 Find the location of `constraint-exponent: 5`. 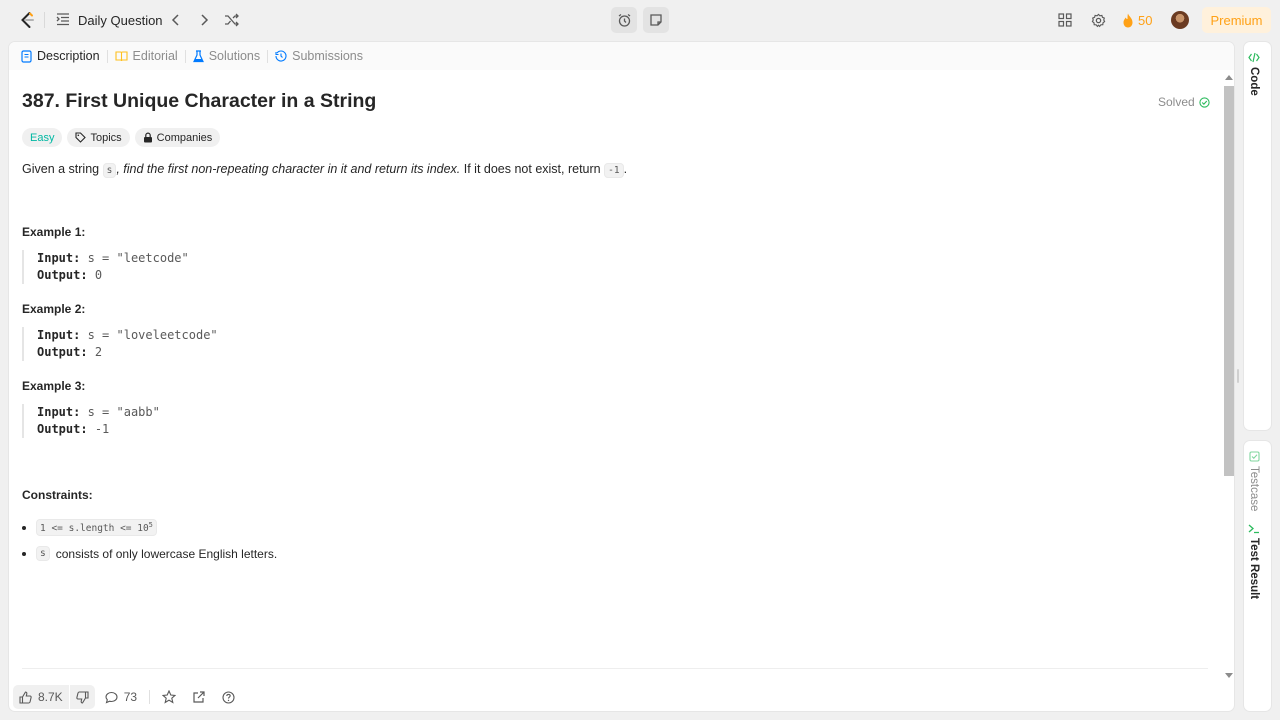

constraint-exponent: 5 is located at coordinates (150, 525).